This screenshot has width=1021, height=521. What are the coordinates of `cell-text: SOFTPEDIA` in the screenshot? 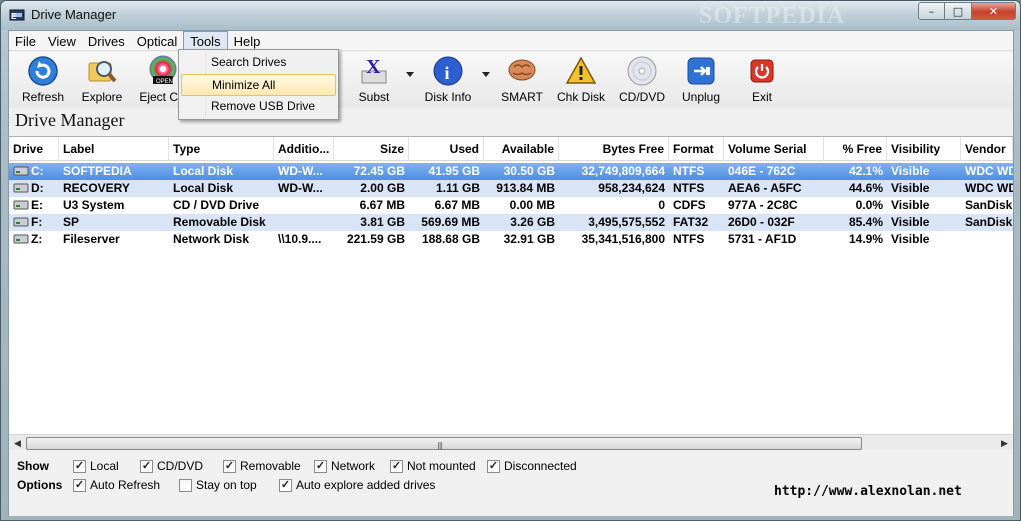 It's located at (97, 171).